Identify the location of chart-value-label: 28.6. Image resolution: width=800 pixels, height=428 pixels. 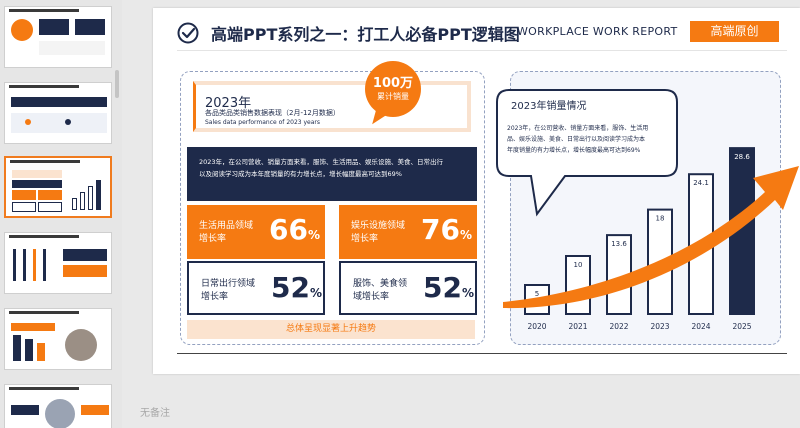
(742, 157).